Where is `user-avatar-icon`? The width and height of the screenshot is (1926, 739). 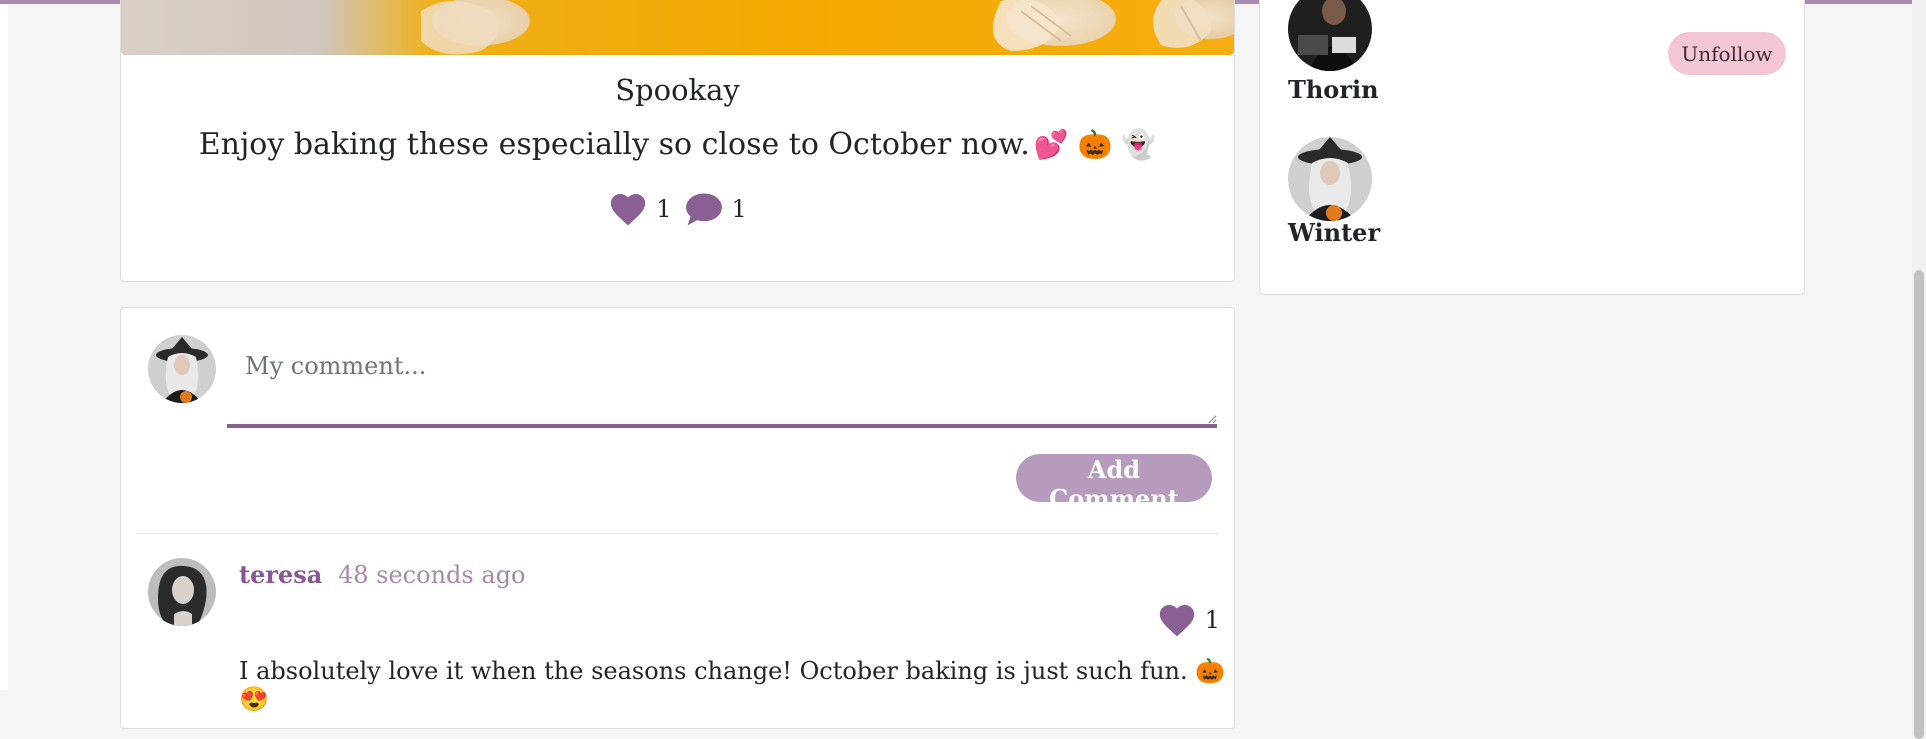
user-avatar-icon is located at coordinates (182, 369).